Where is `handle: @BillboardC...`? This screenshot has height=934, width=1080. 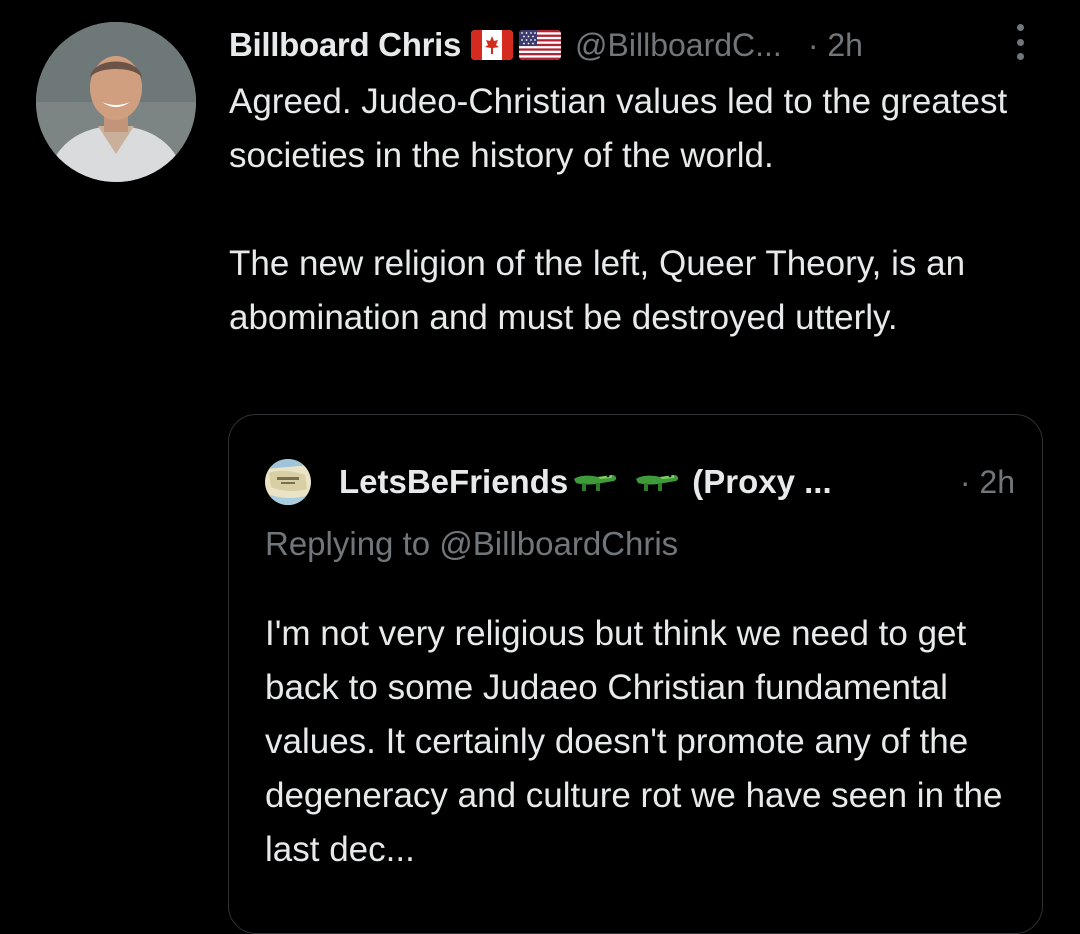
handle: @BillboardC... is located at coordinates (678, 45).